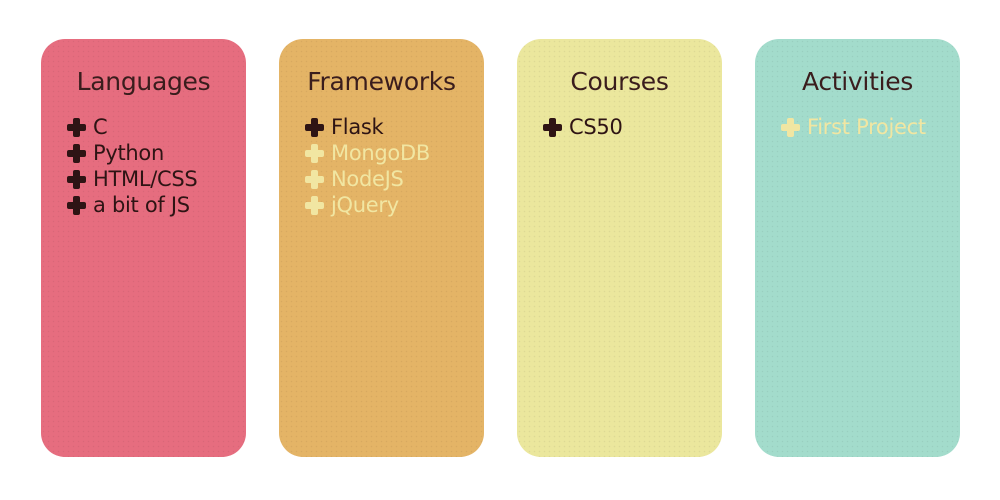  I want to click on list-item: NodeJS, so click(394, 179).